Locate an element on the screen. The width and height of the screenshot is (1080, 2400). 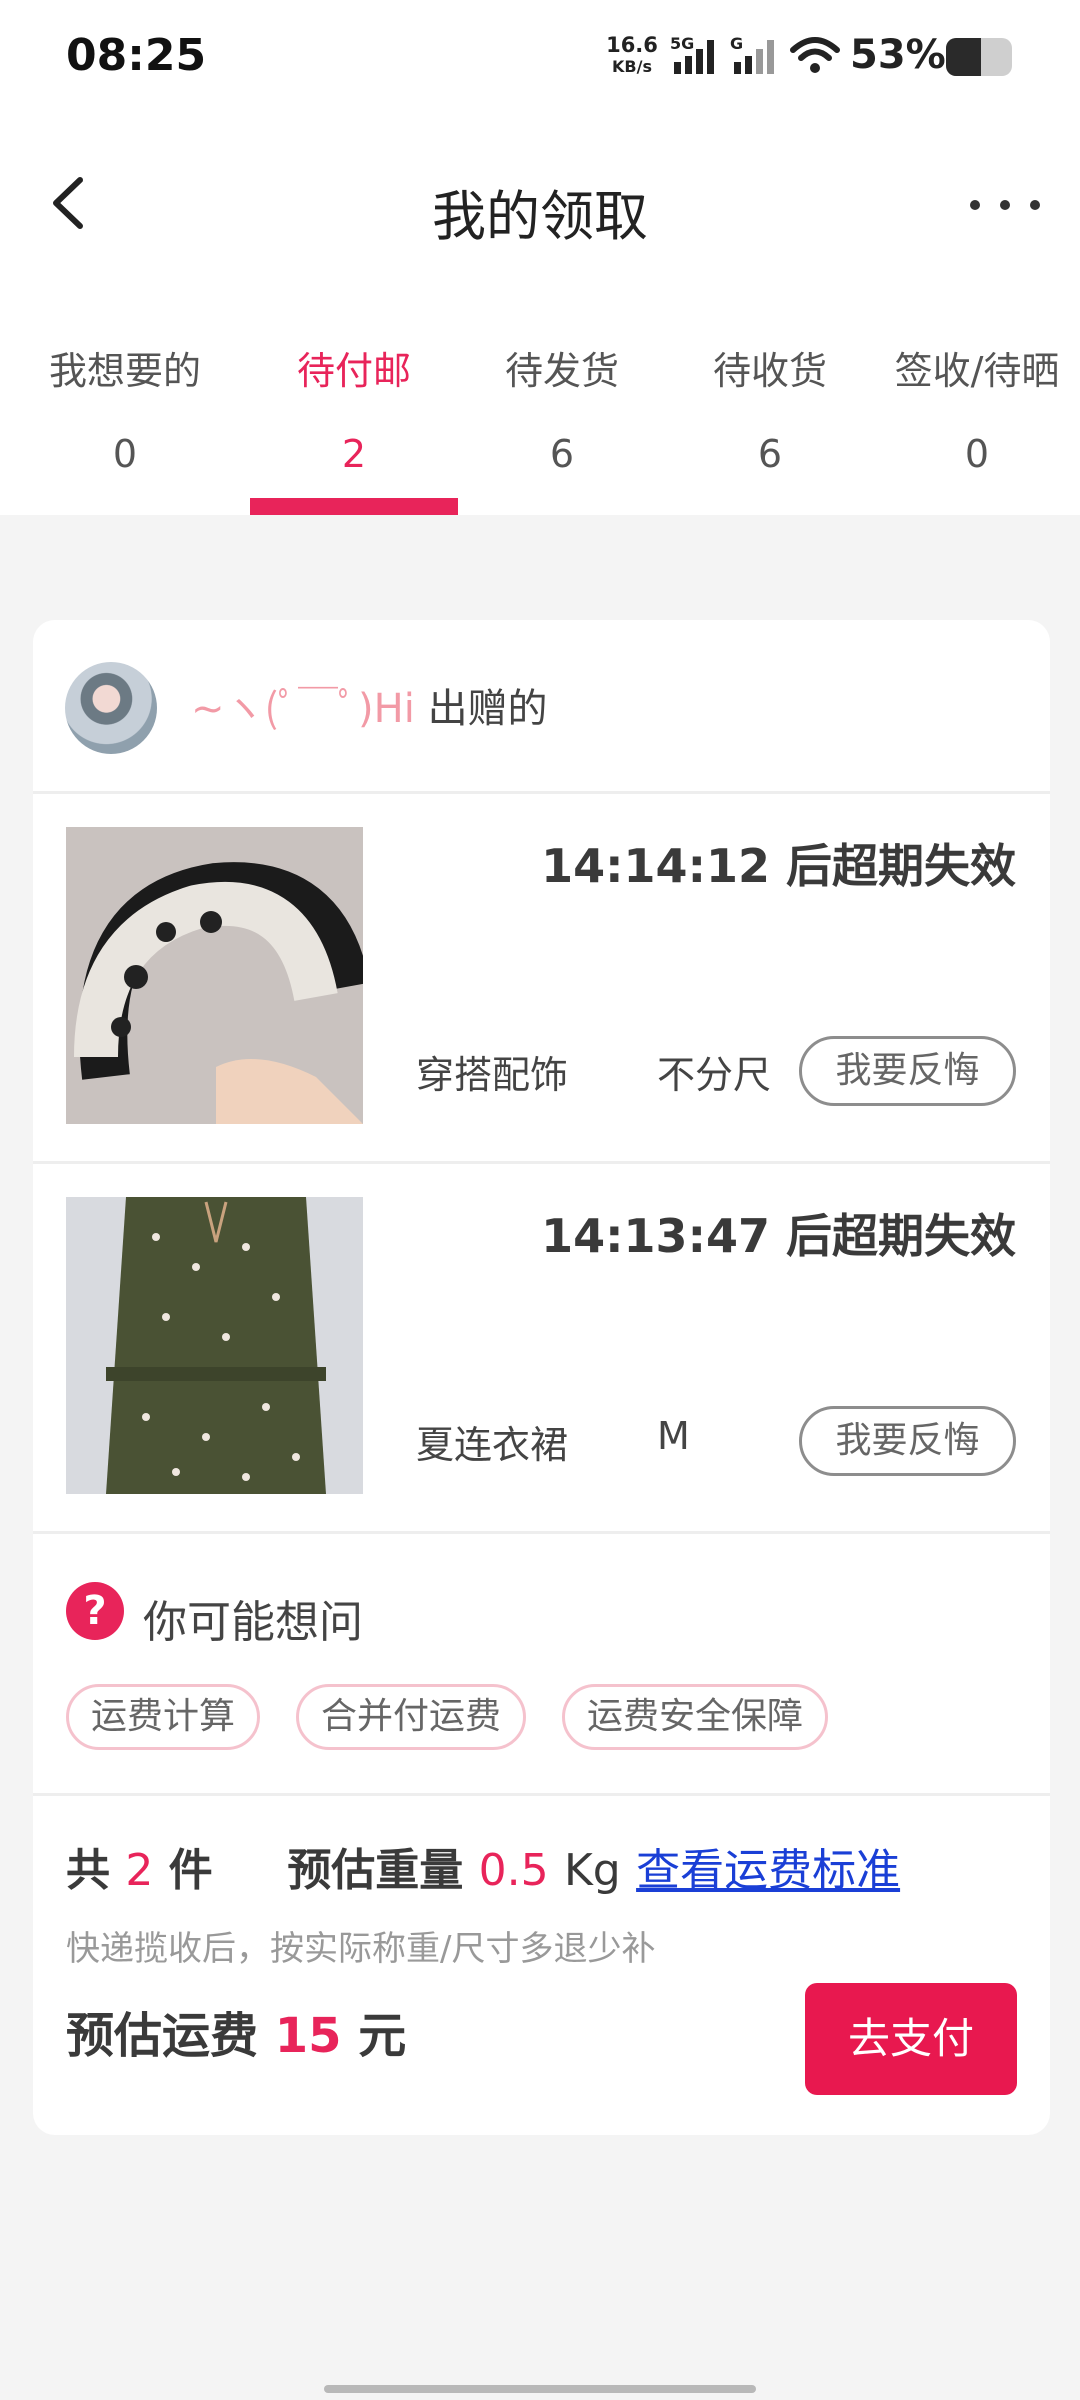
more-button is located at coordinates (1005, 205).